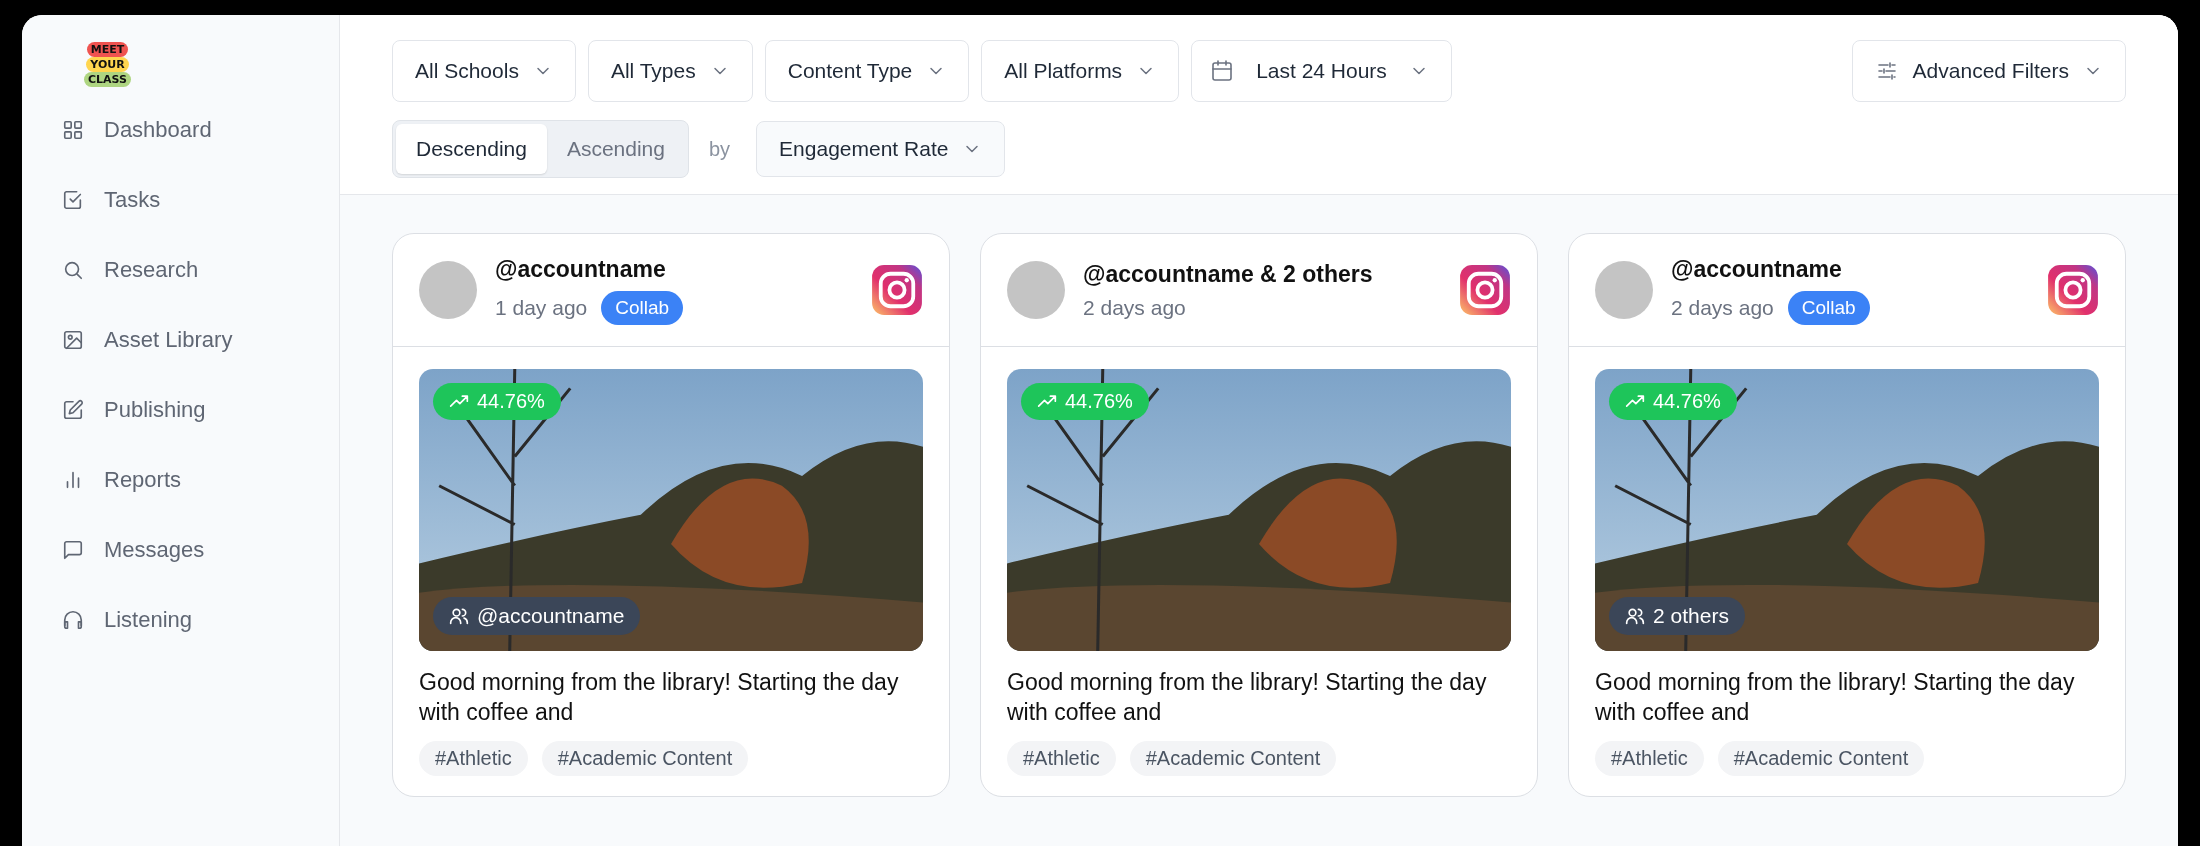 The width and height of the screenshot is (2200, 846). What do you see at coordinates (73, 409) in the screenshot?
I see `edit-icon` at bounding box center [73, 409].